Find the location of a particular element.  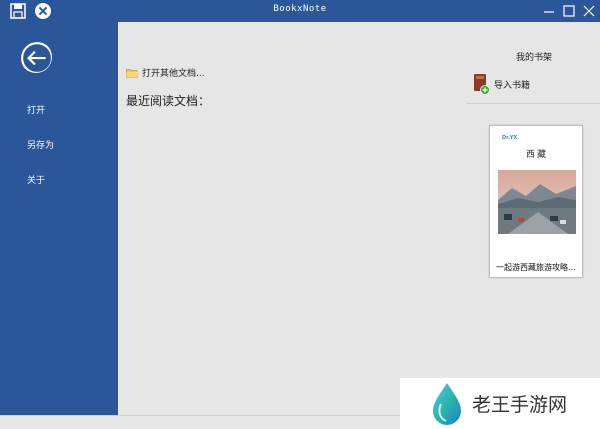

maximize-icon is located at coordinates (569, 11).